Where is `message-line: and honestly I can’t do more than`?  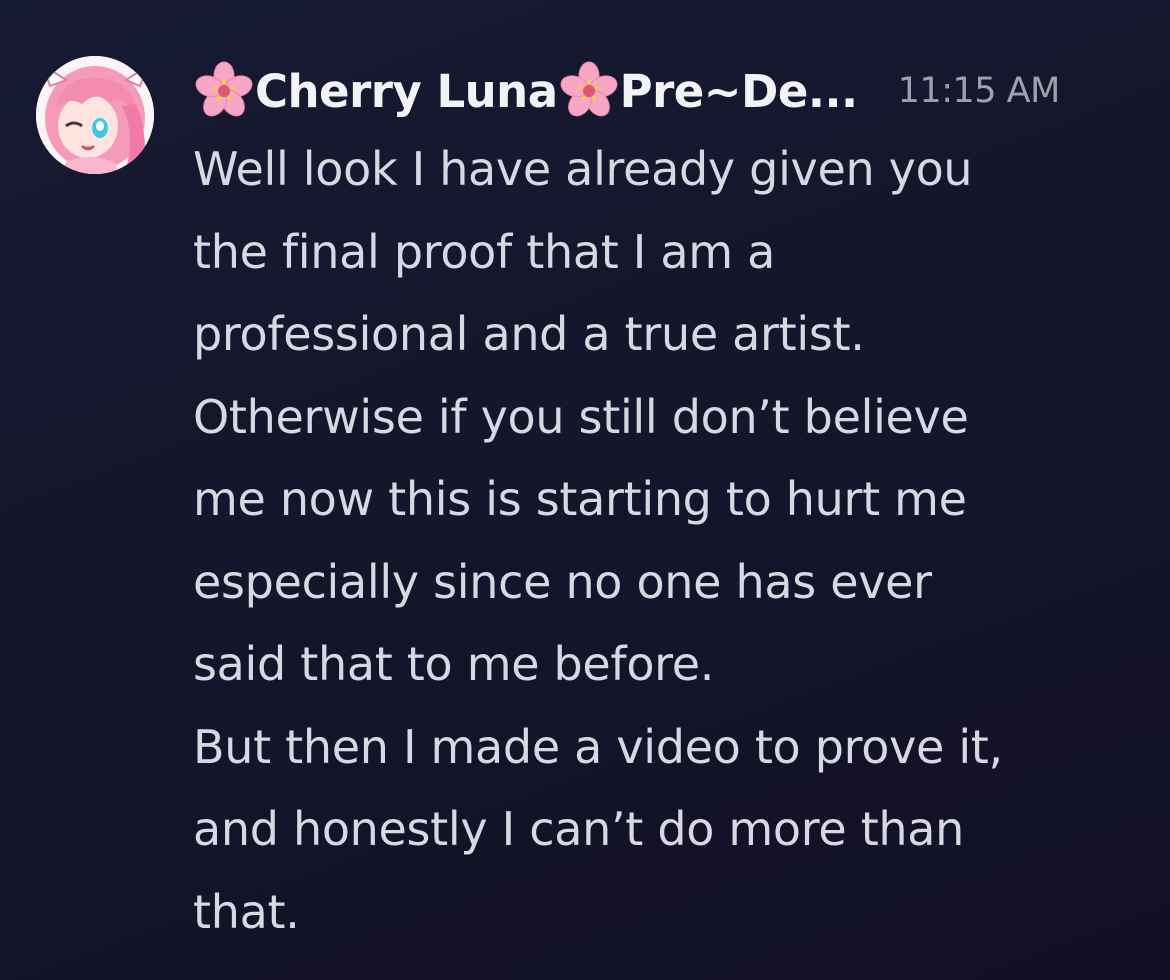
message-line: and honestly I can’t do more than is located at coordinates (579, 829).